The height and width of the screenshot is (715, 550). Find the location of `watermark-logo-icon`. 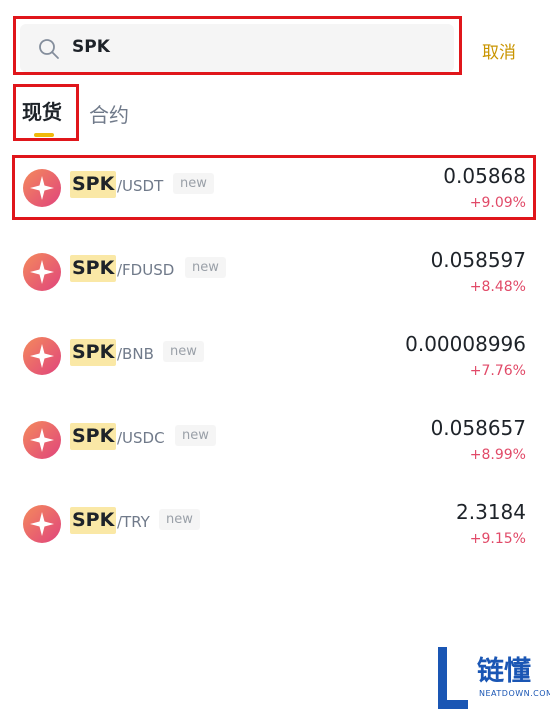

watermark-logo-icon is located at coordinates (453, 678).